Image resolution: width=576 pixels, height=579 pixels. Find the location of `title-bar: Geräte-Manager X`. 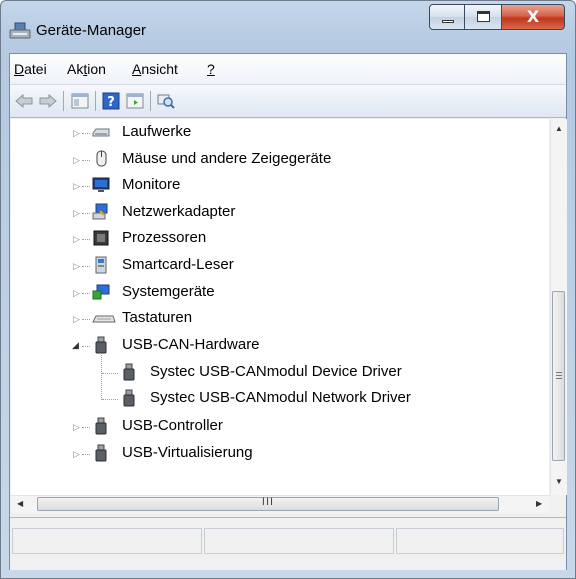

title-bar: Geräte-Manager X is located at coordinates (288, 24).